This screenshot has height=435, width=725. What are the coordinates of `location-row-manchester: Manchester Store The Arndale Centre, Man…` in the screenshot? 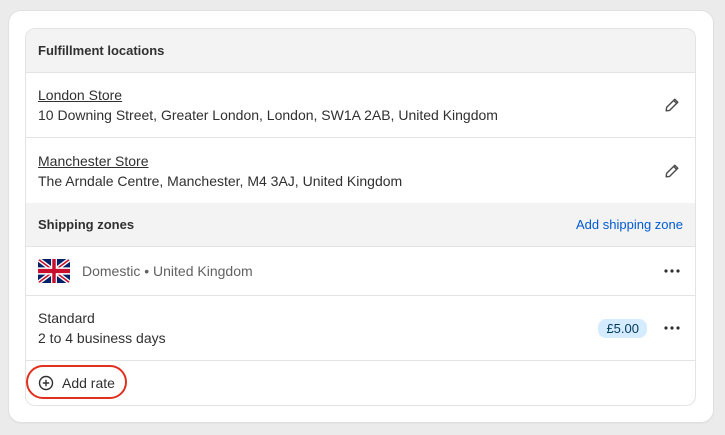 It's located at (360, 170).